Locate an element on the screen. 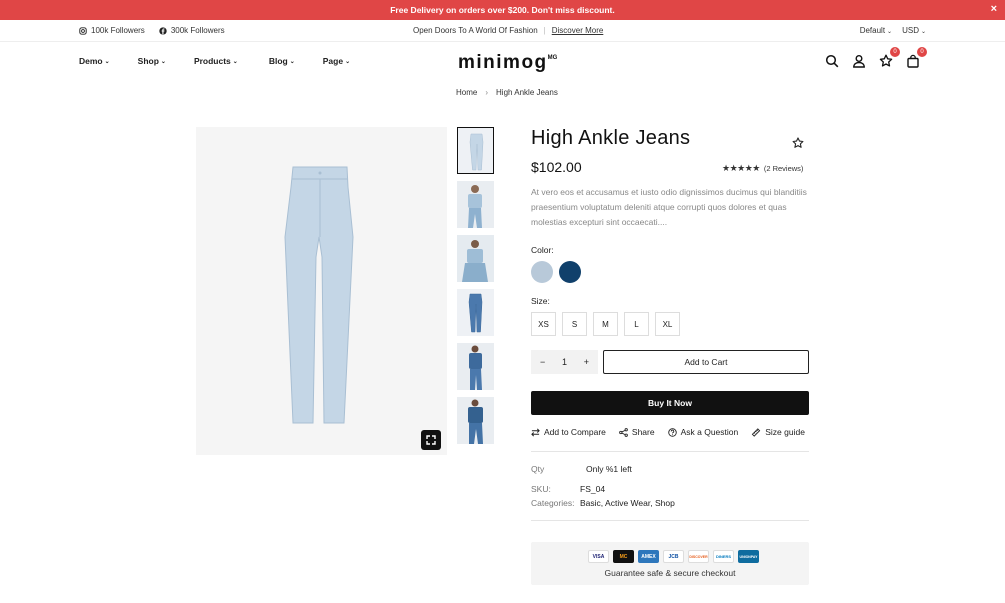 The image size is (1005, 603). breadcrumb: Home › High Ankle Jeans is located at coordinates (507, 92).